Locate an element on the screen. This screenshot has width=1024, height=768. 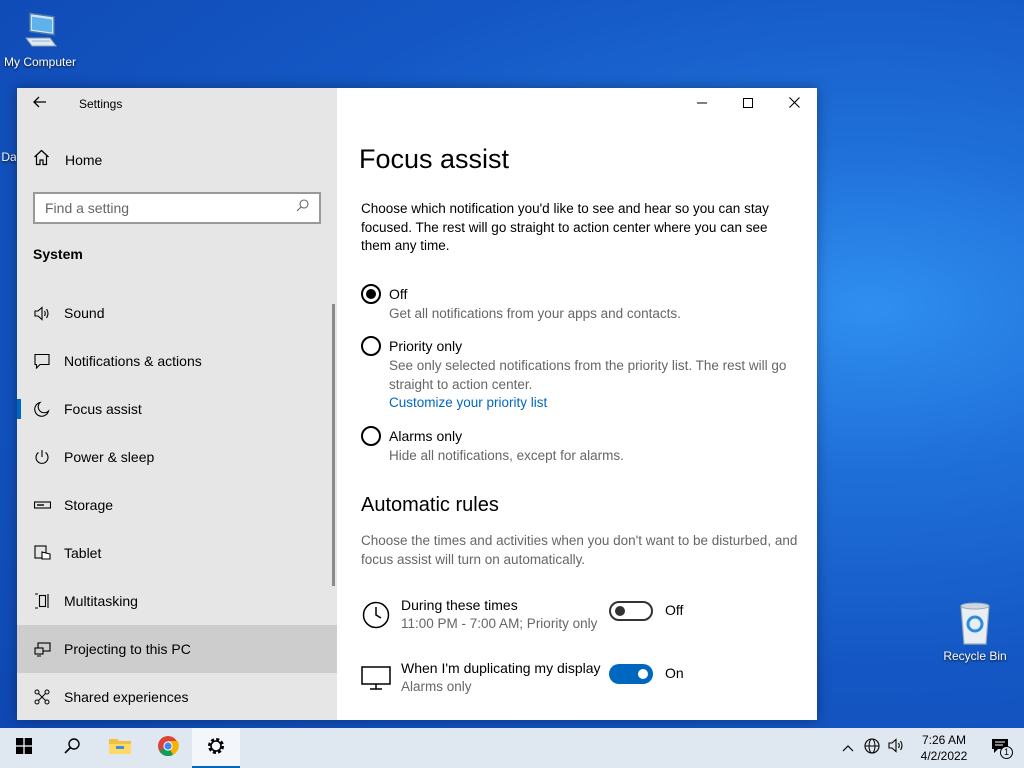
speaker-icon is located at coordinates (42, 313).